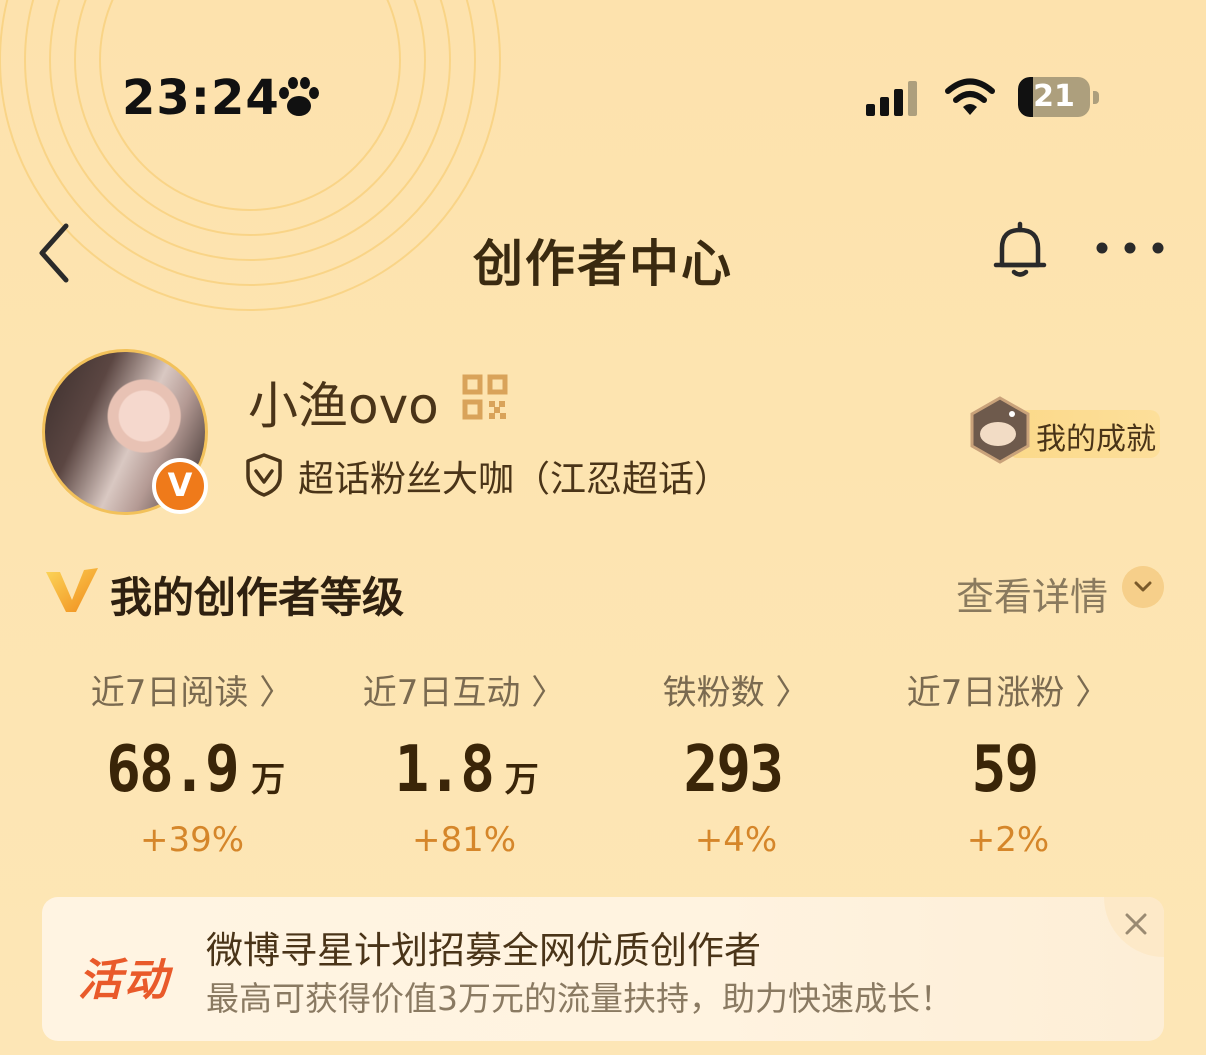 Image resolution: width=1206 pixels, height=1055 pixels. I want to click on battery-tip, so click(1096, 97).